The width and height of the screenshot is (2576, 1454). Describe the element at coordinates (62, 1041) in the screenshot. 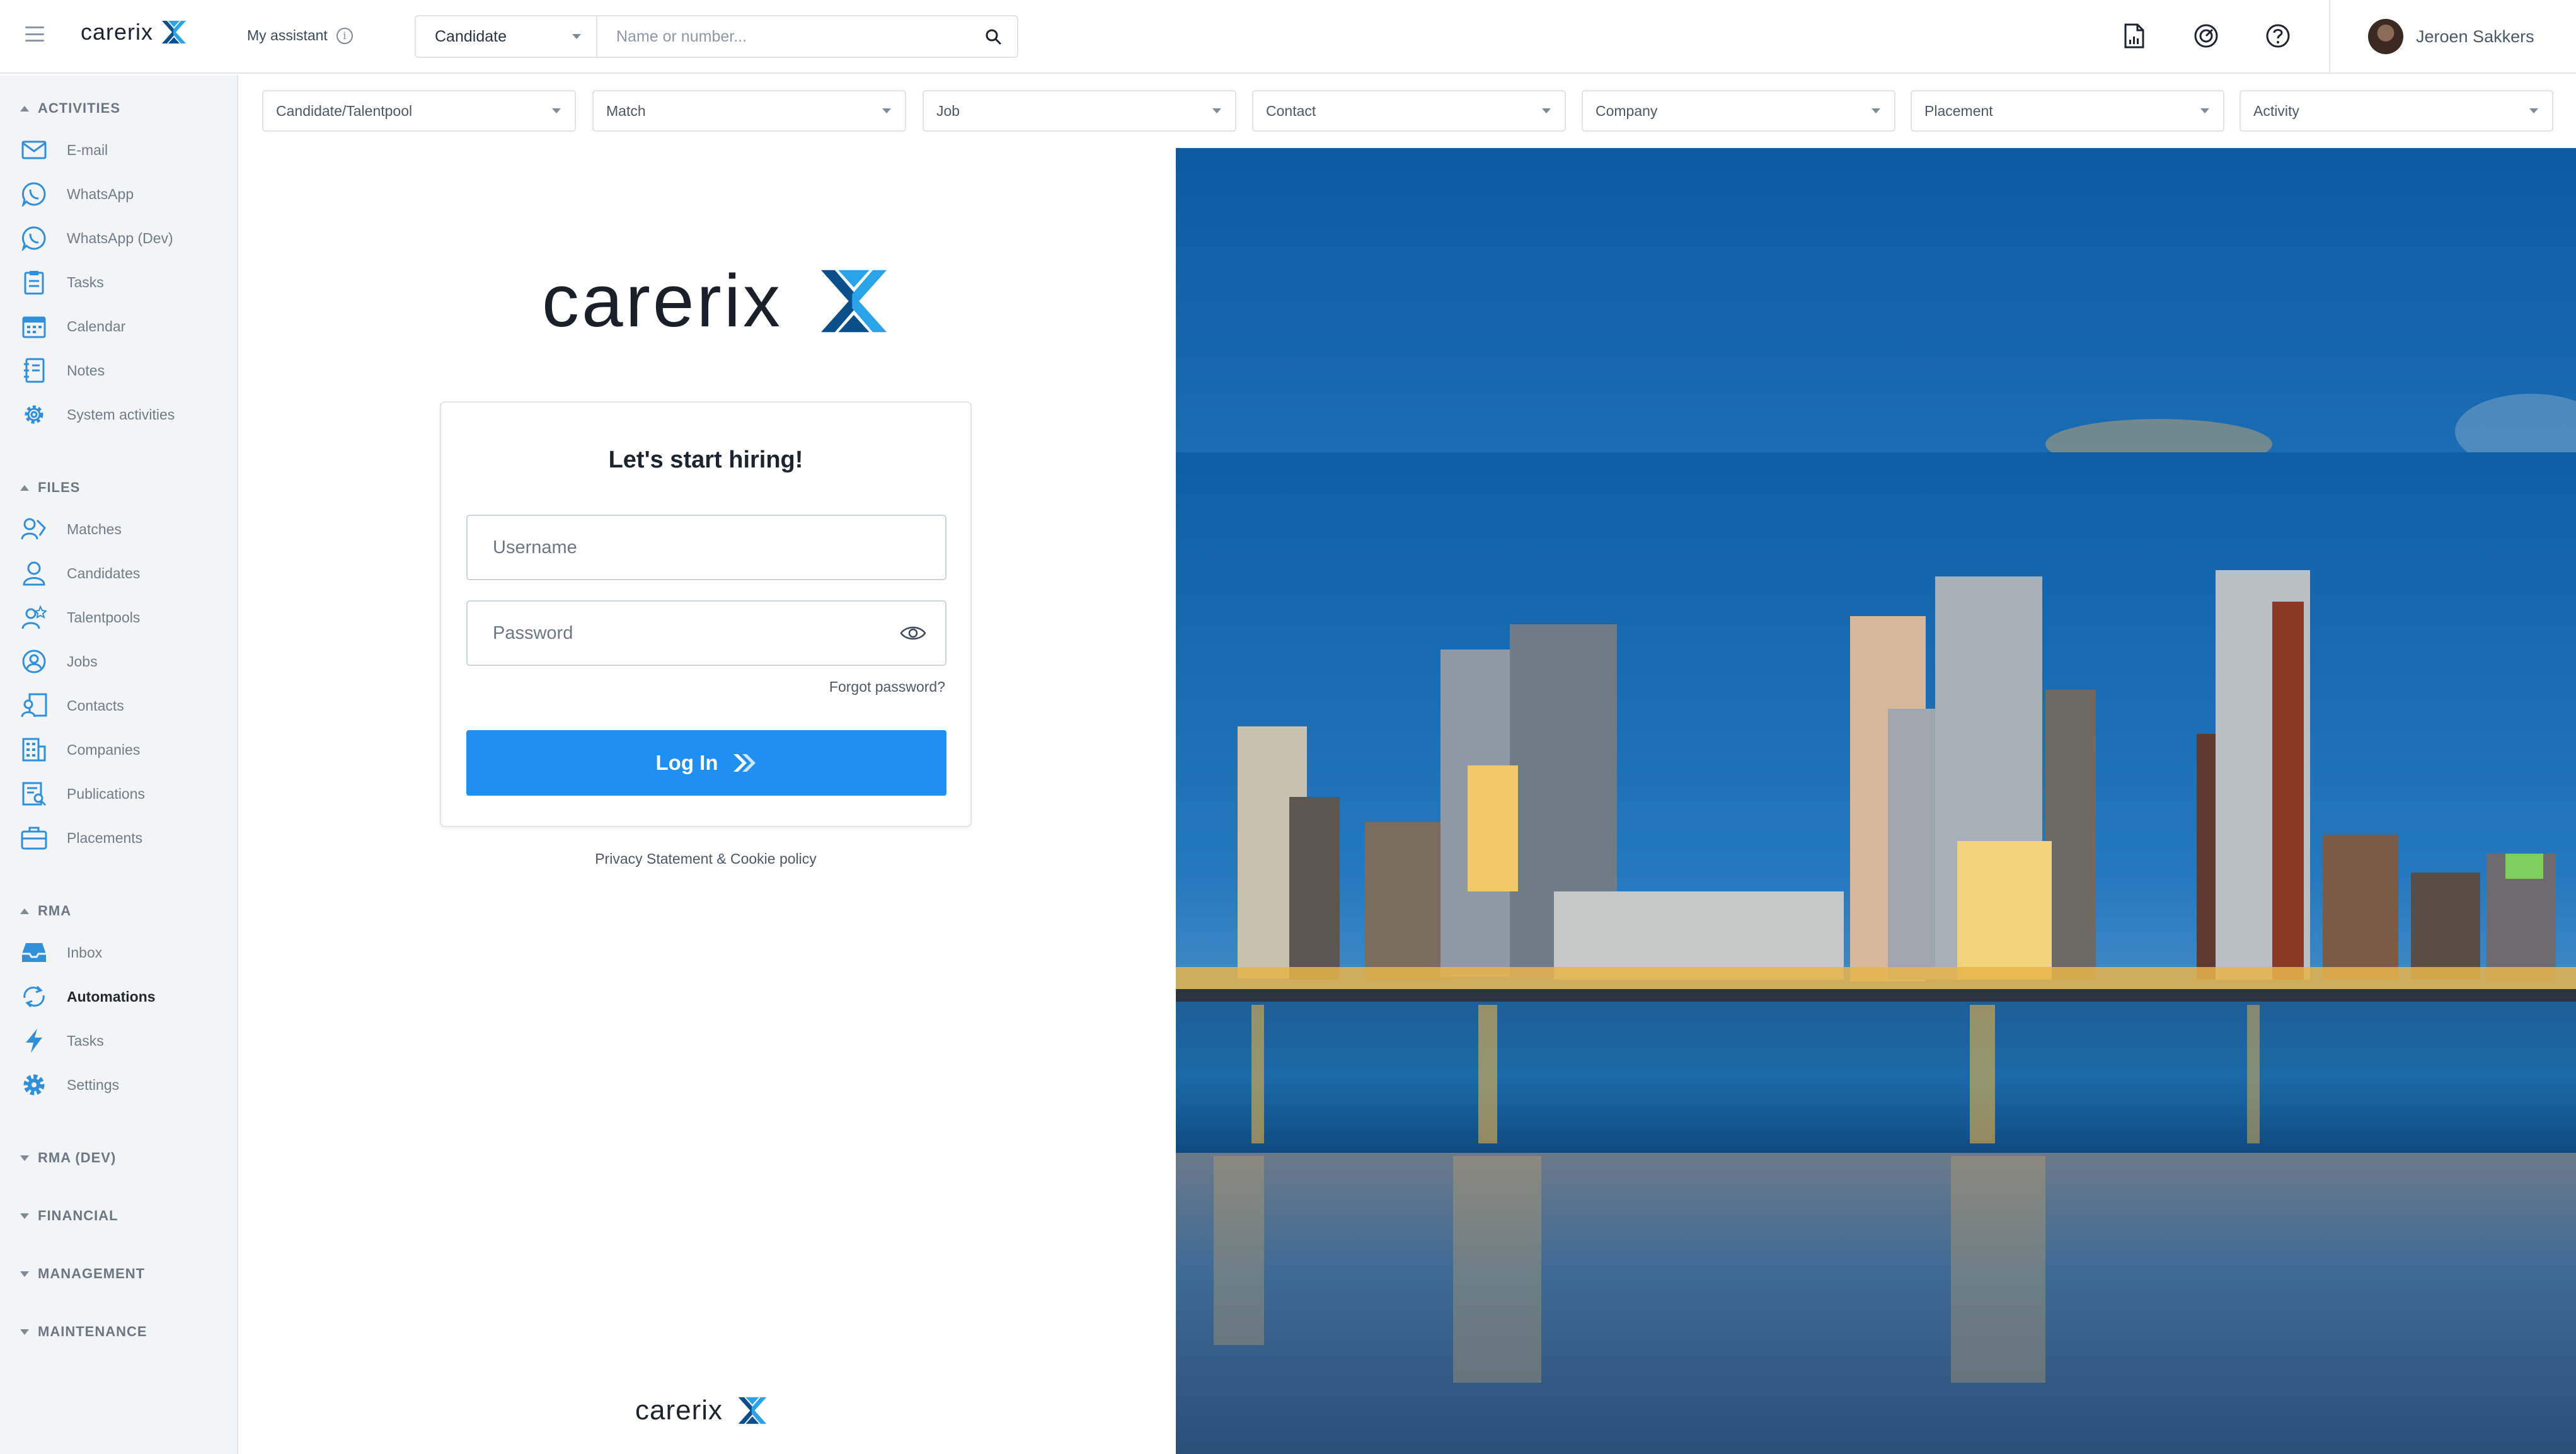

I see `sidebar-item-rma-tasks: Tasks` at that location.